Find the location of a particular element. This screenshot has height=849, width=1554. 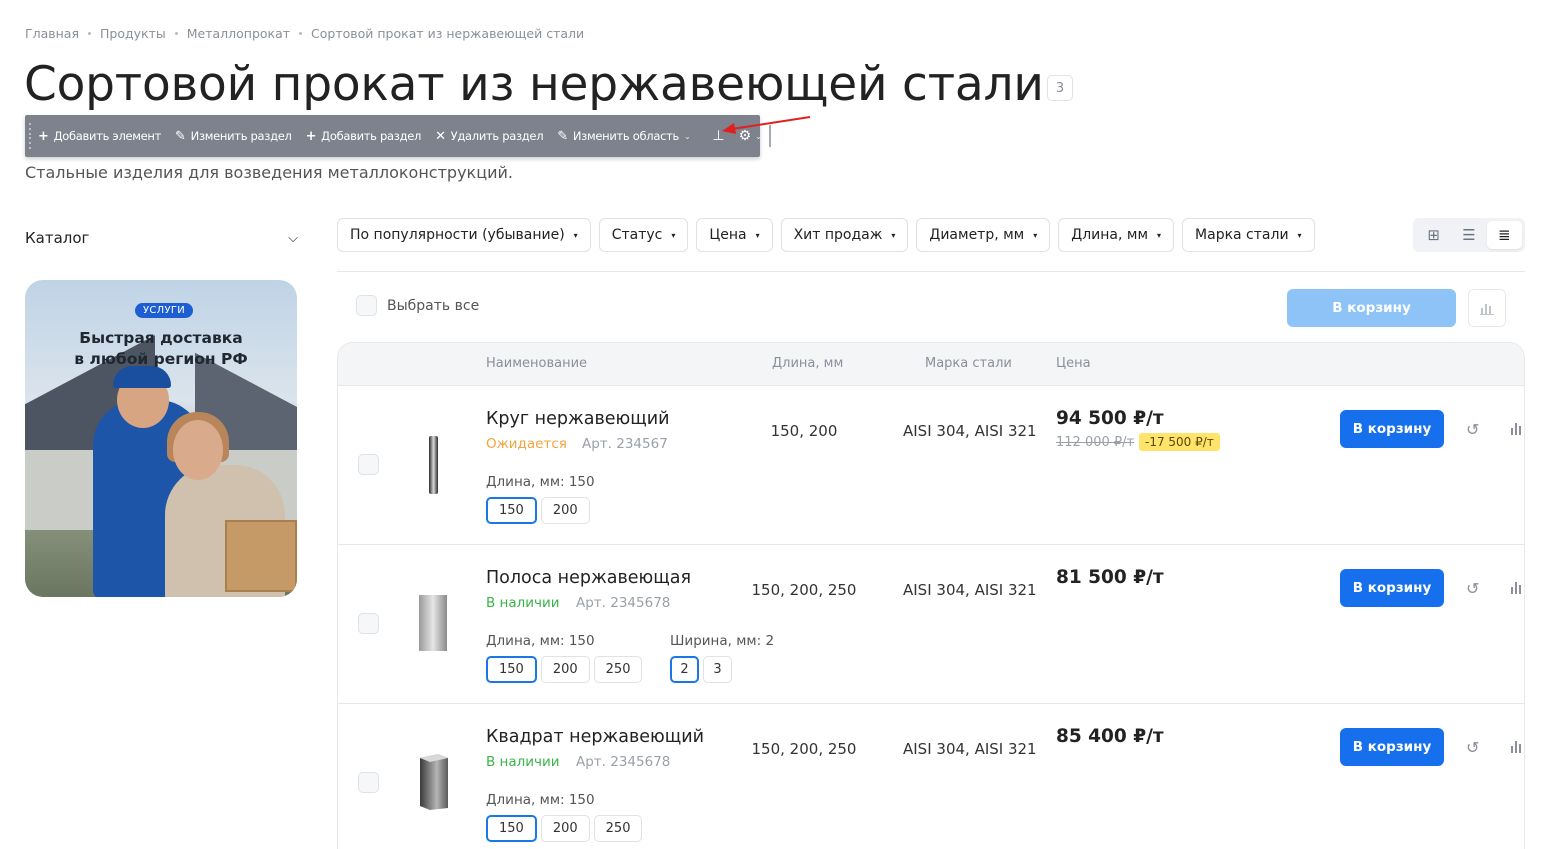

product-name-link: Полоса нержавеющая is located at coordinates (588, 578).